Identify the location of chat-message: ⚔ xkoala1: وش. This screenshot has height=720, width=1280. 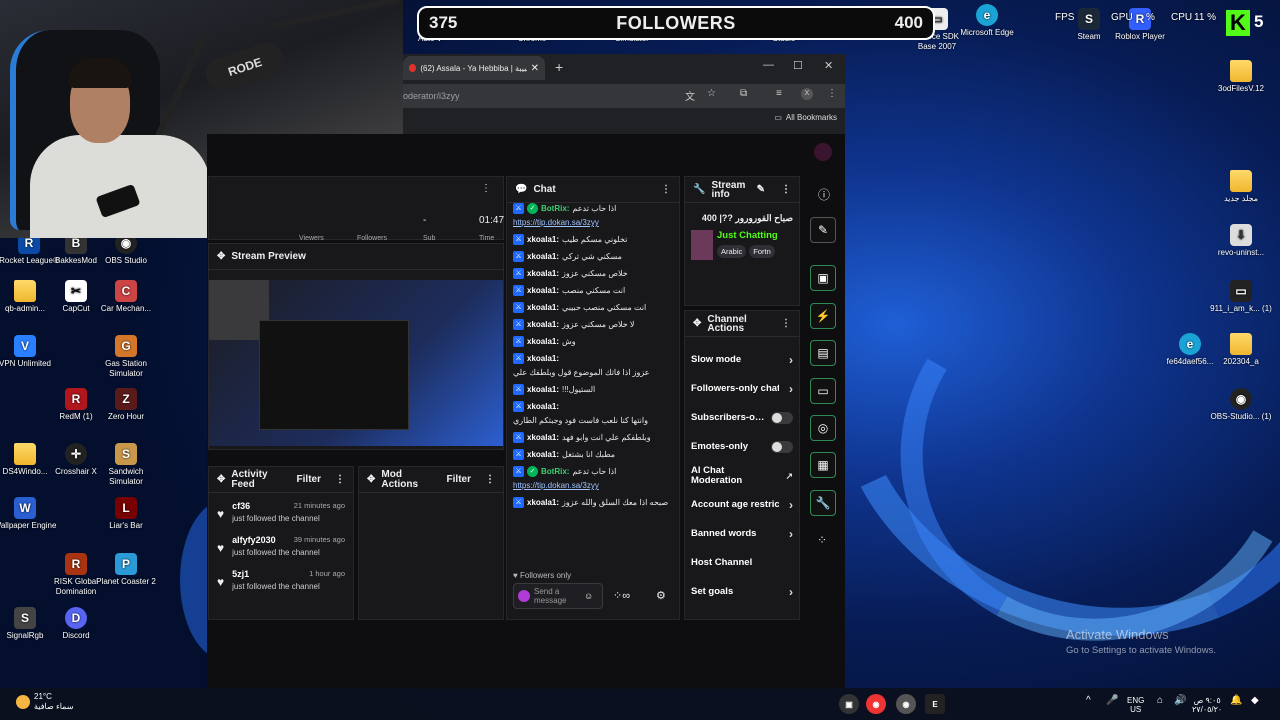
(593, 341).